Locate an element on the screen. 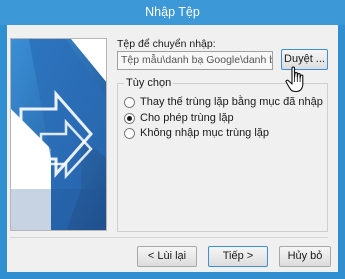 The width and height of the screenshot is (345, 279). window-title: Nhập Tệp is located at coordinates (172, 12).